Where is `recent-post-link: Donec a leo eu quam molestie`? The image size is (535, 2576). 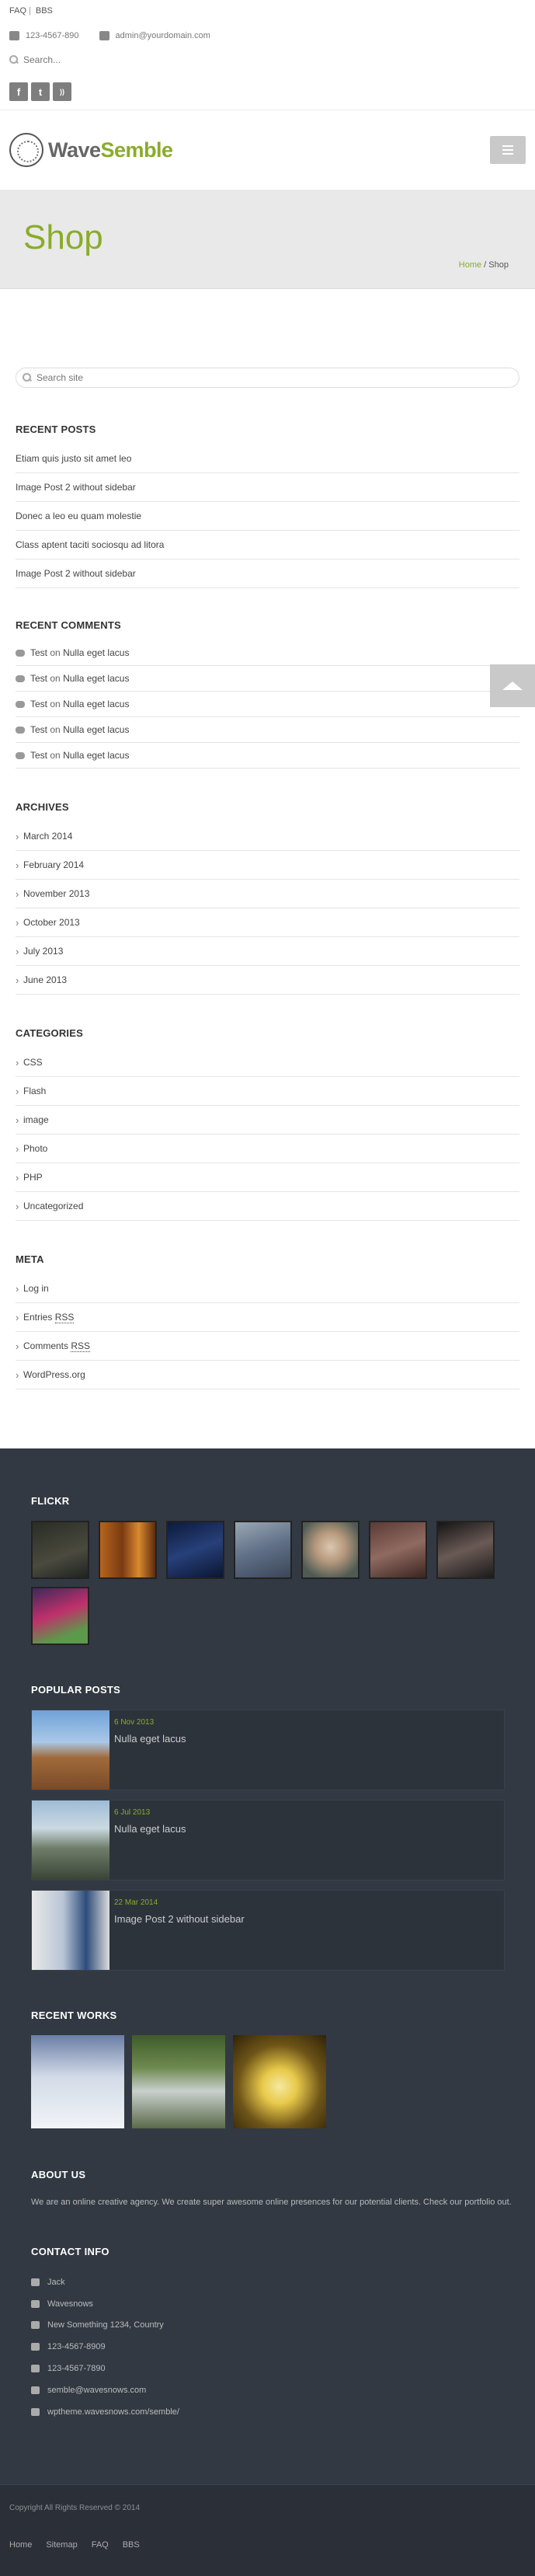 recent-post-link: Donec a leo eu quam molestie is located at coordinates (78, 516).